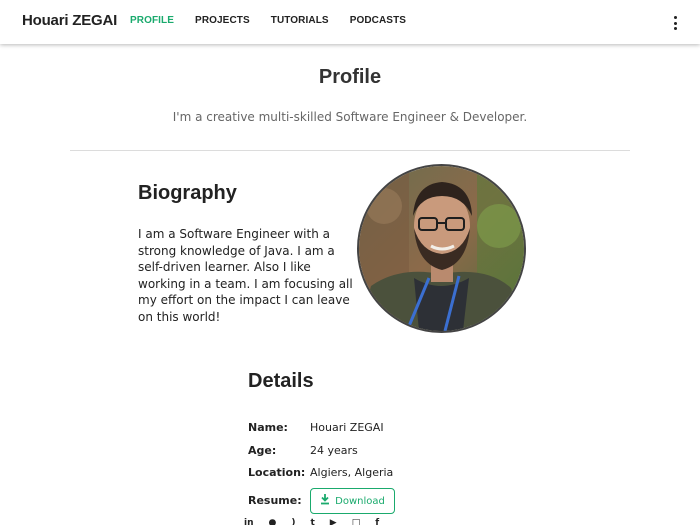 This screenshot has width=700, height=525. What do you see at coordinates (312, 521) in the screenshot?
I see `twitter-icon: t` at bounding box center [312, 521].